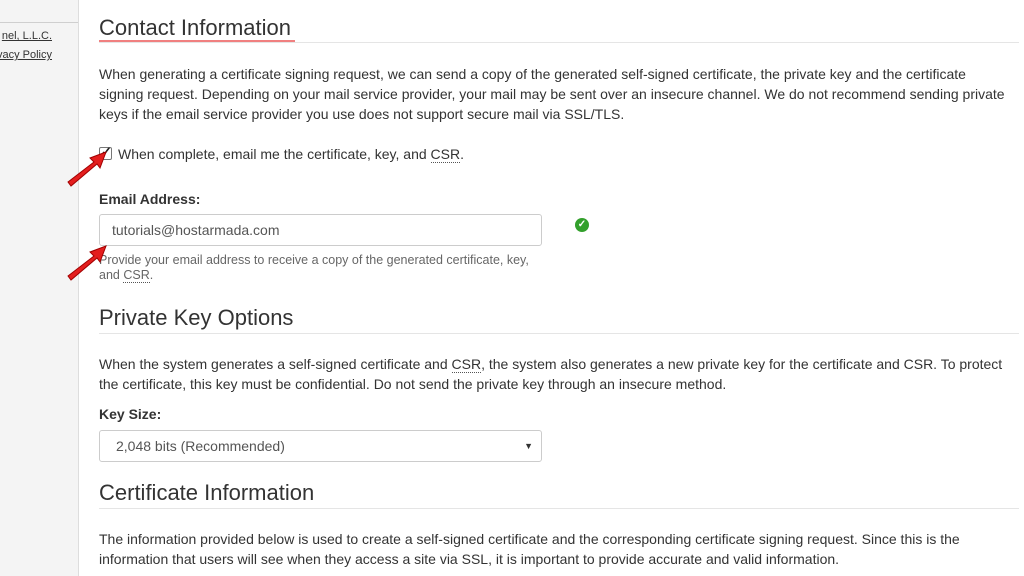  I want to click on private-key-options-heading: Private Key Options, so click(196, 317).